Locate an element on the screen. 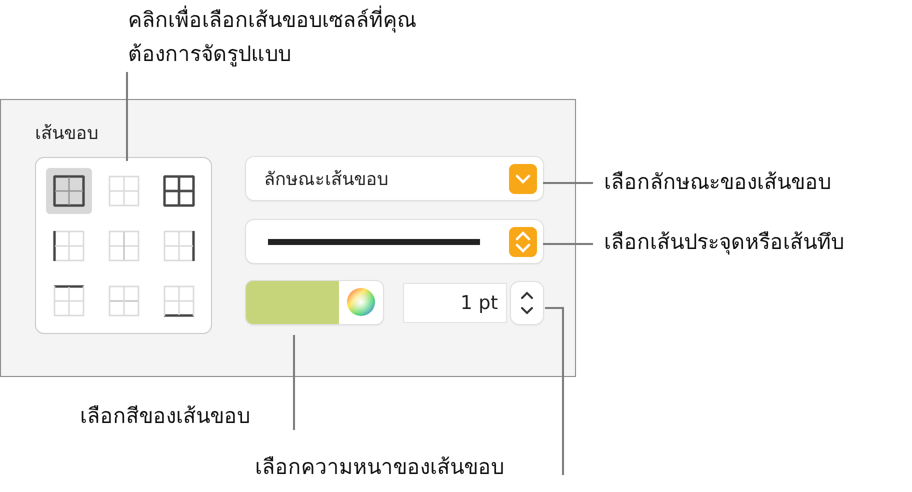 This screenshot has height=492, width=912. color-wheel-icon is located at coordinates (361, 302).